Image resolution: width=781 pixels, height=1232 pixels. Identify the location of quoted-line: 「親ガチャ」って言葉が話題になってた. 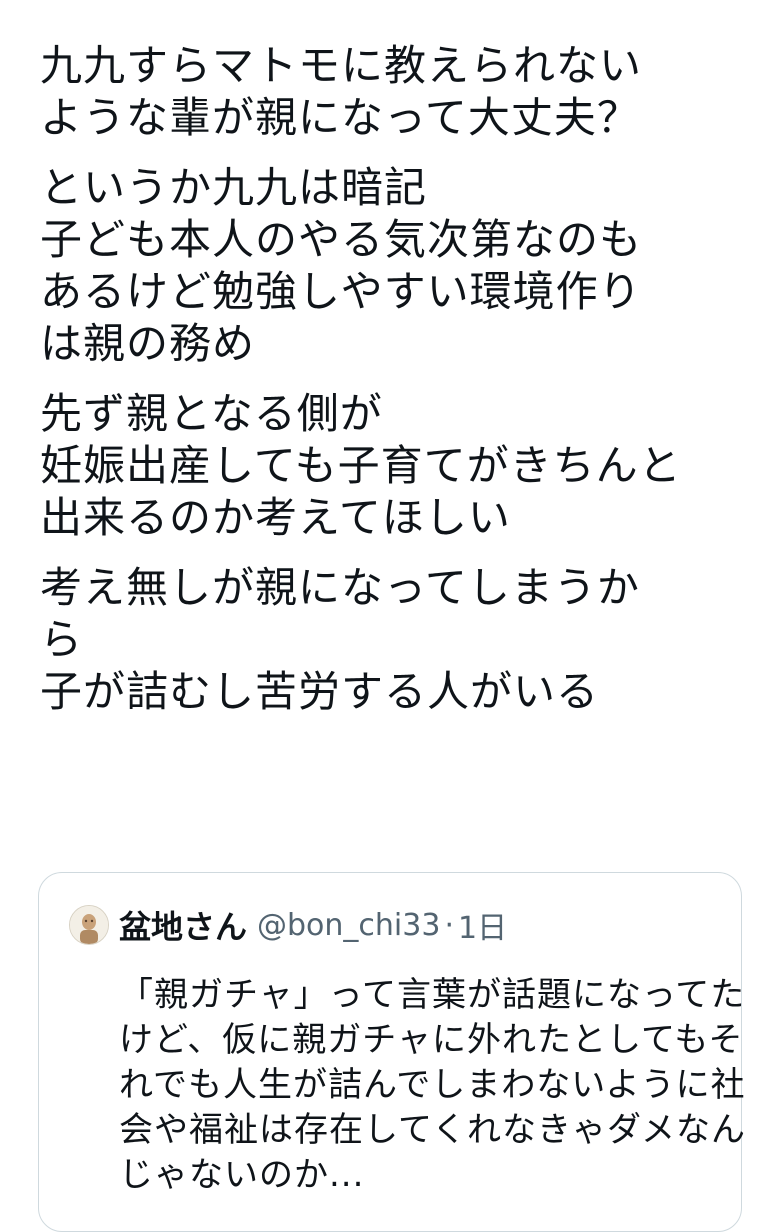
(432, 995).